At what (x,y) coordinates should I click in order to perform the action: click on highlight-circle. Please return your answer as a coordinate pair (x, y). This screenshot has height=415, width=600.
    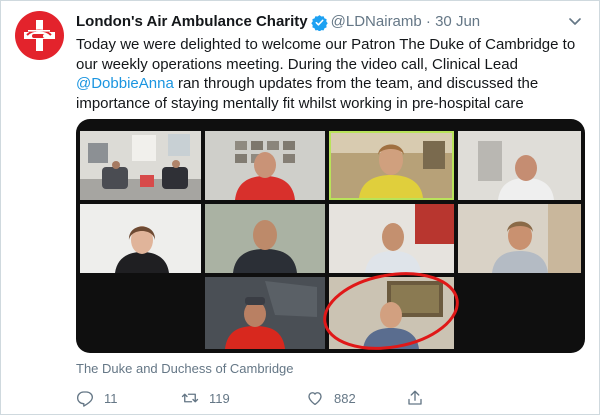
    Looking at the image, I should click on (391, 311).